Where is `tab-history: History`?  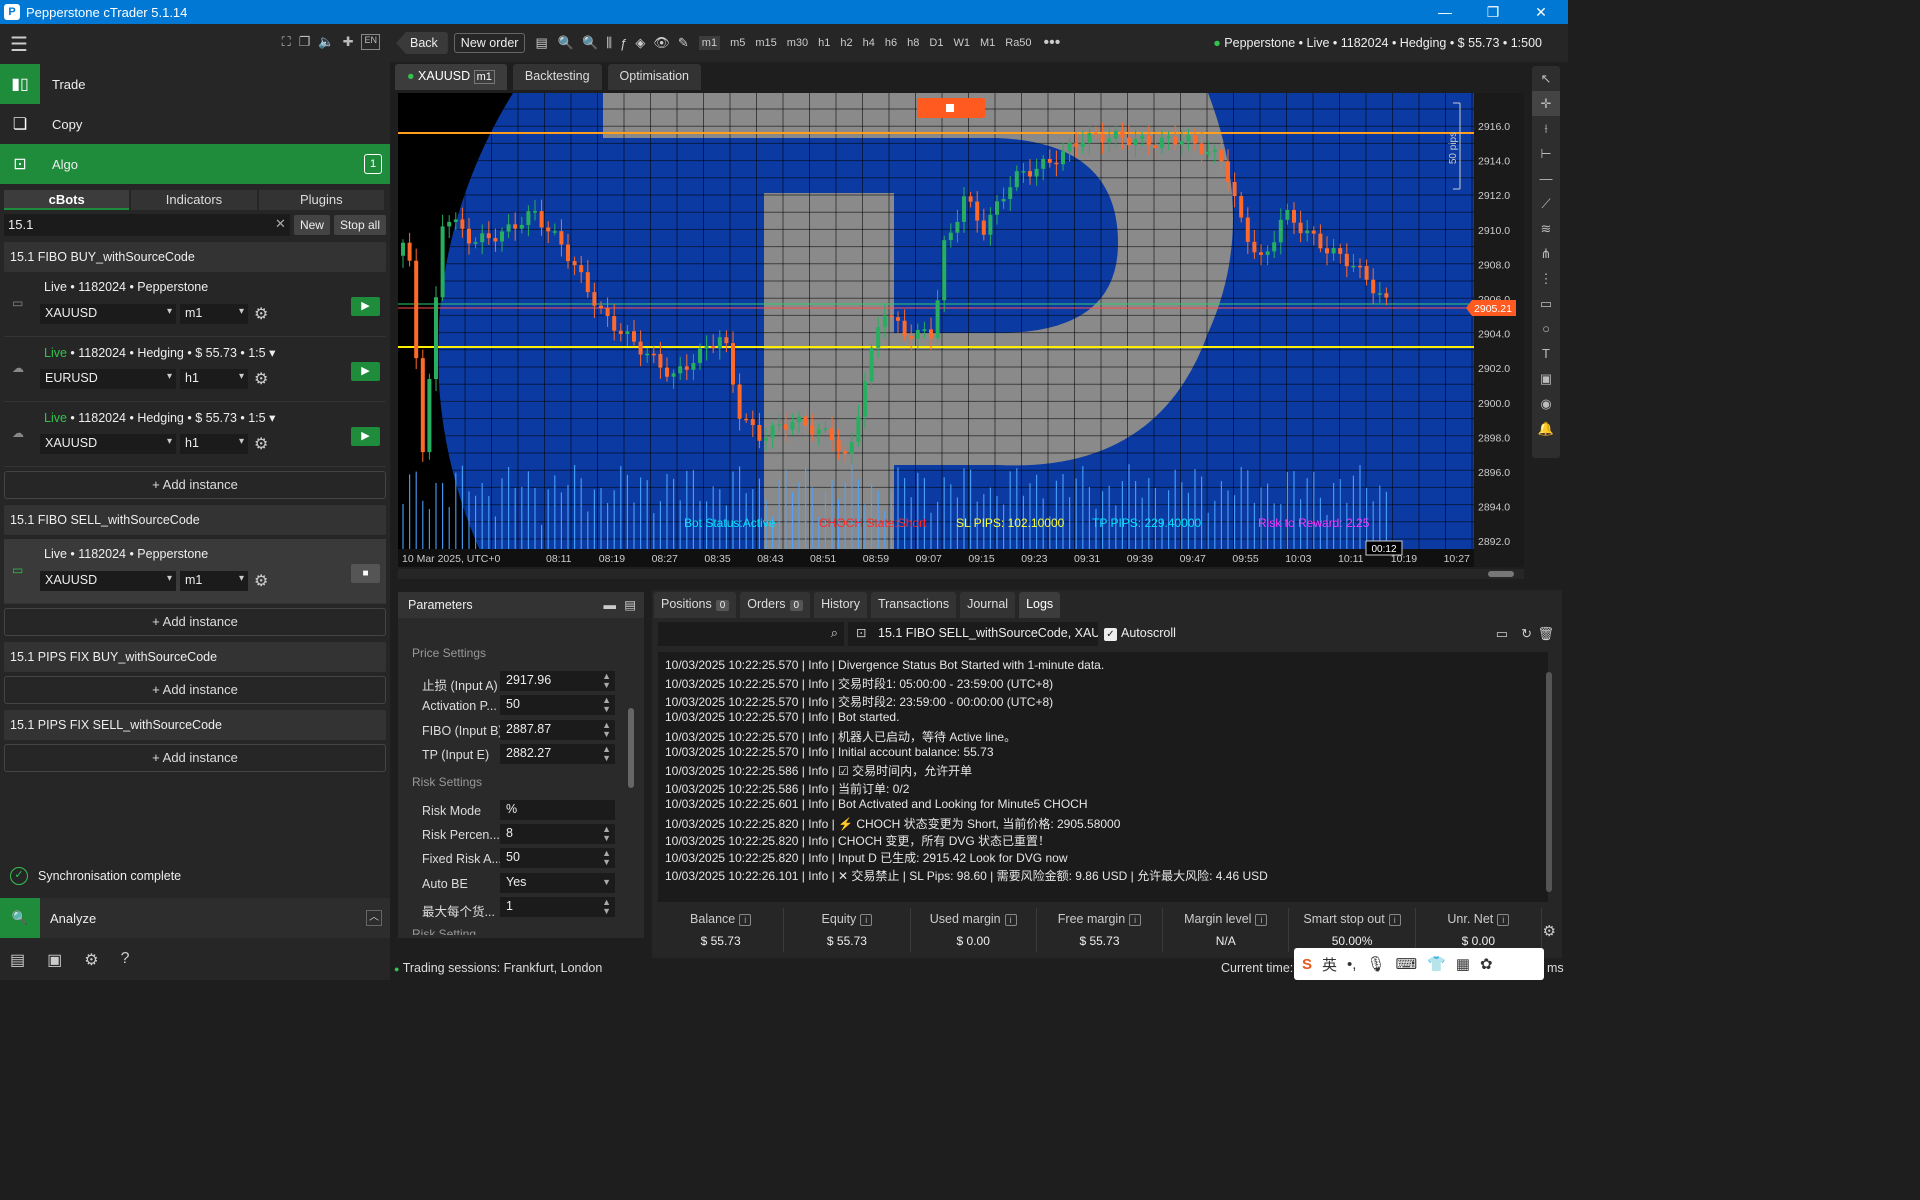
tab-history: History is located at coordinates (840, 605).